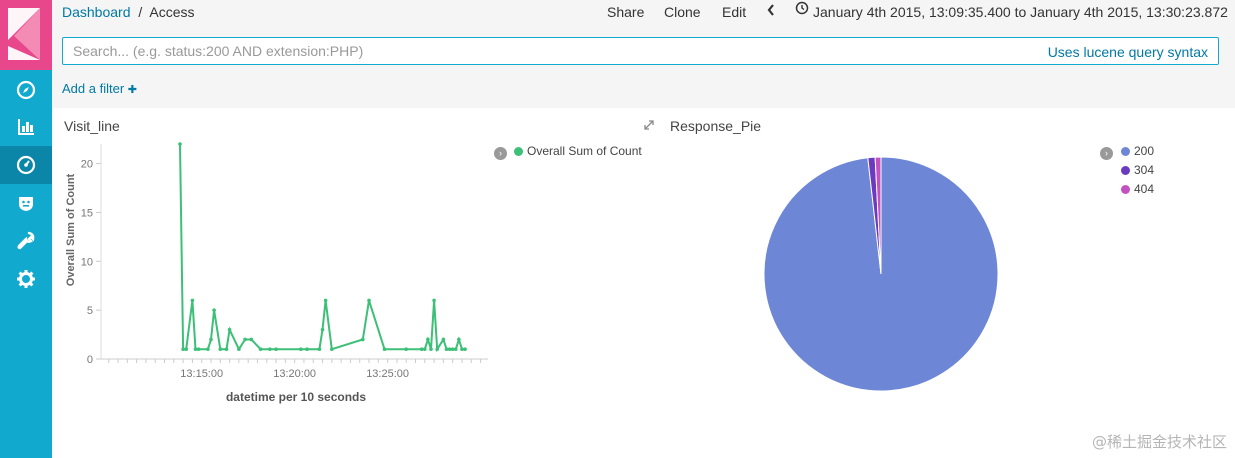  Describe the element at coordinates (296, 397) in the screenshot. I see `x-axis-label: datetime per 10 seconds` at that location.